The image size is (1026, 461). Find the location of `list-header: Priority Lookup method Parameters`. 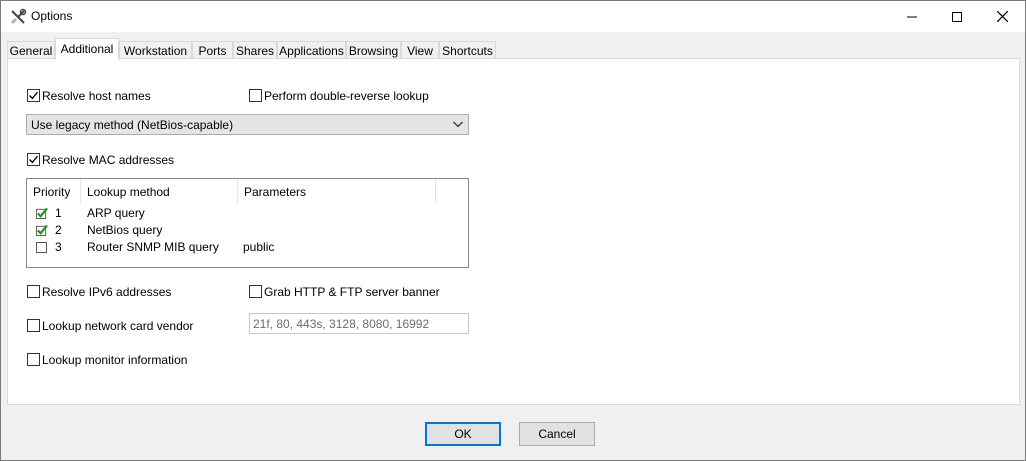

list-header: Priority Lookup method Parameters is located at coordinates (247, 191).